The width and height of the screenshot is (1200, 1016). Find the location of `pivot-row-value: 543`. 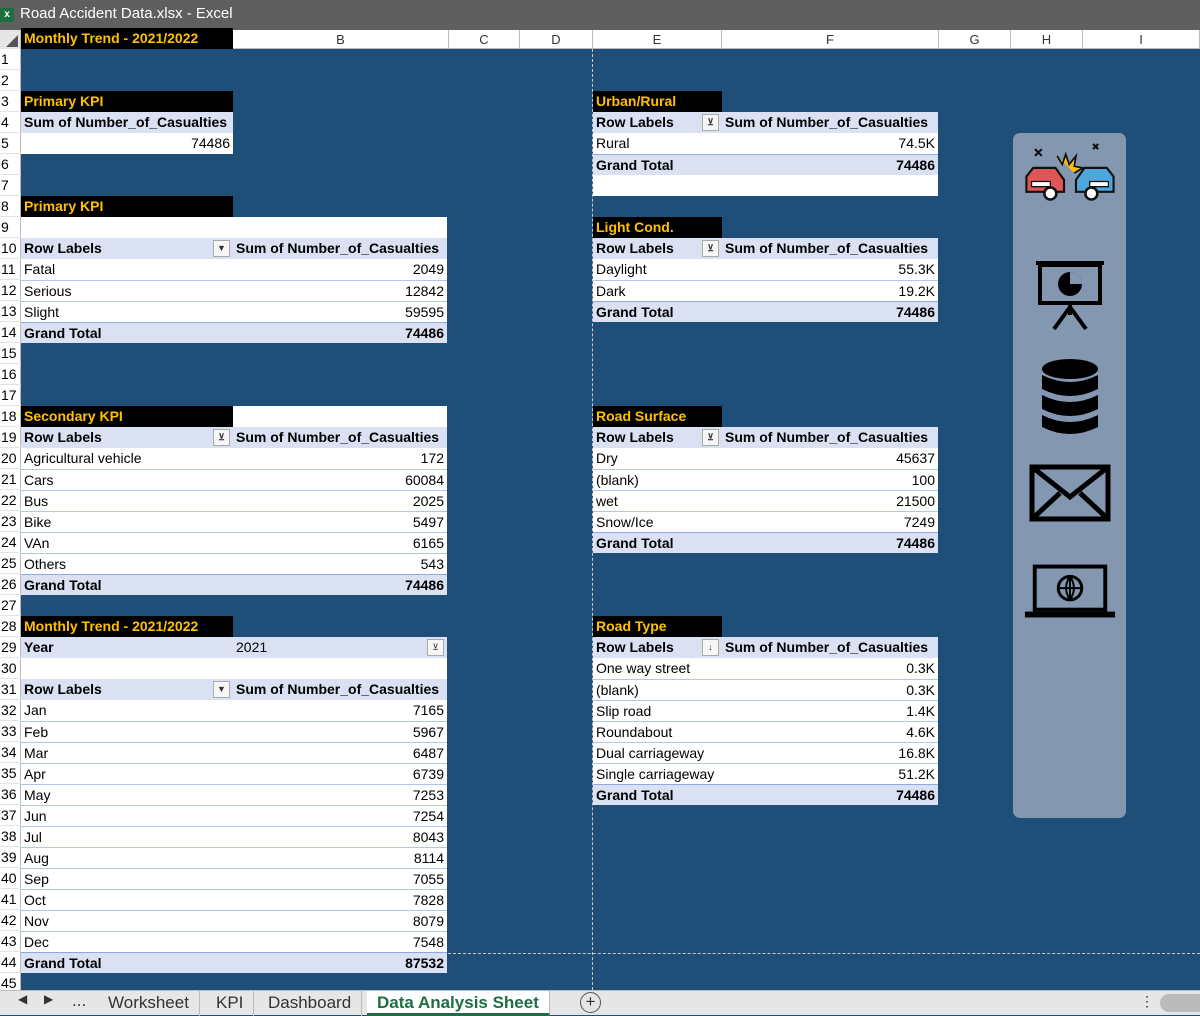

pivot-row-value: 543 is located at coordinates (340, 563).